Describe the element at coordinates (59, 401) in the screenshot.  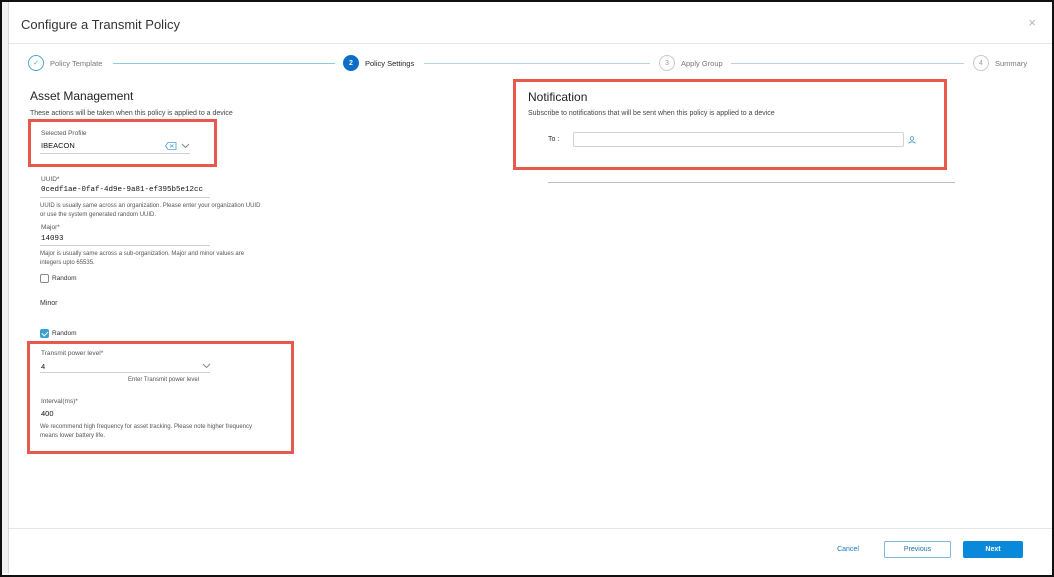
I see `interval-label: Interval(ms)*` at that location.